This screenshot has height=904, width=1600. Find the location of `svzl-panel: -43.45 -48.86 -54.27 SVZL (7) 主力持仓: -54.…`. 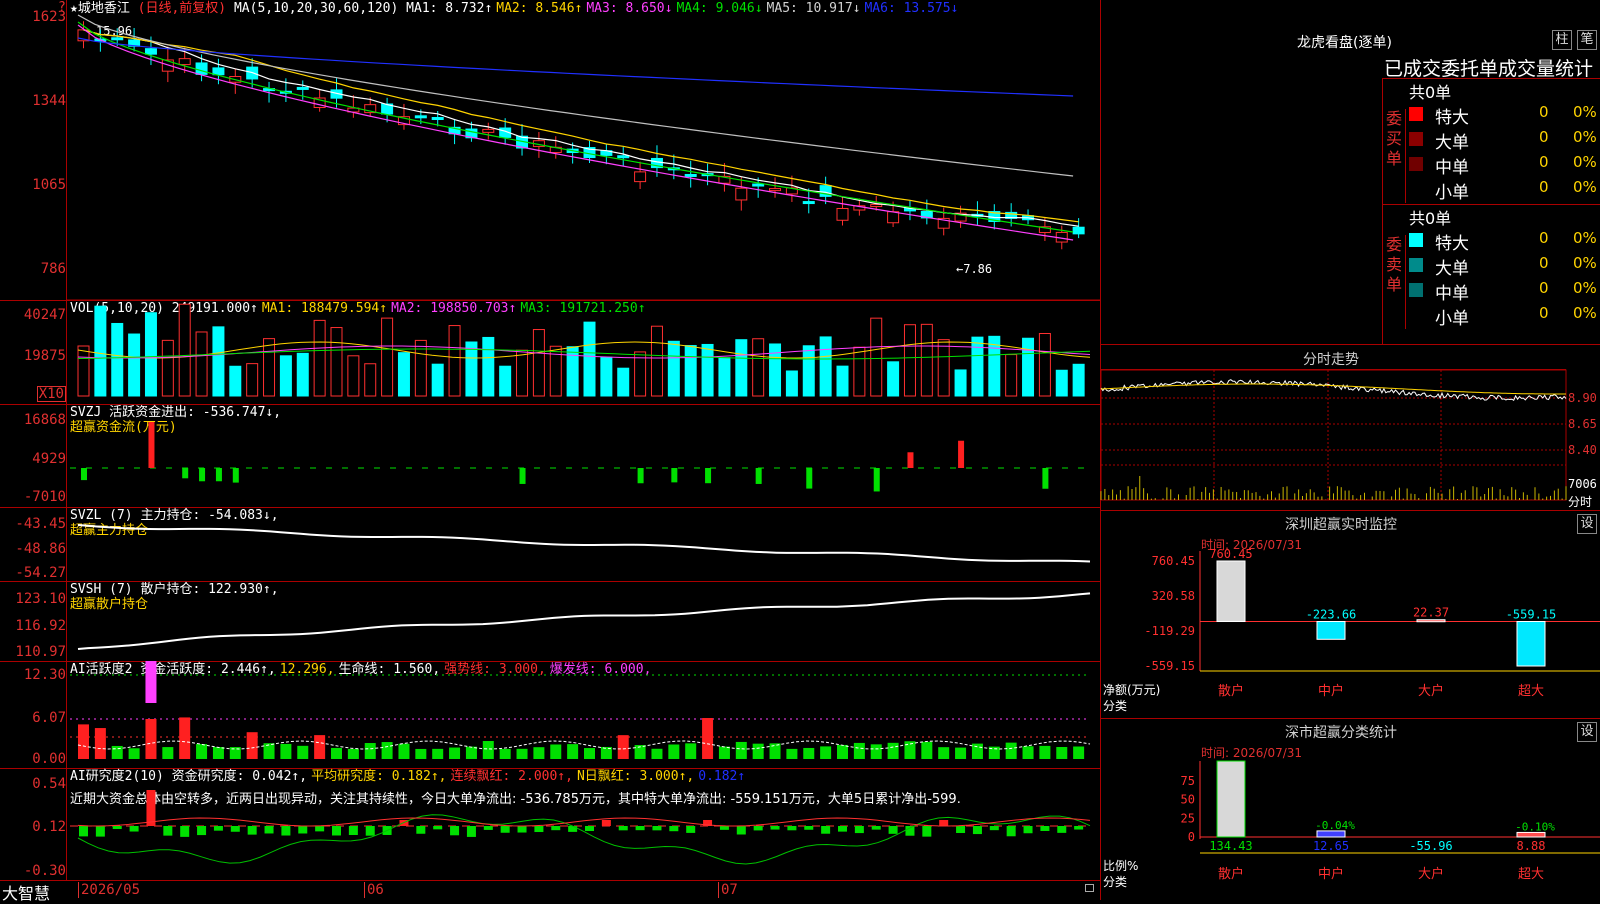

svzl-panel: -43.45 -48.86 -54.27 SVZL (7) 主力持仓: -54.… is located at coordinates (550, 544).